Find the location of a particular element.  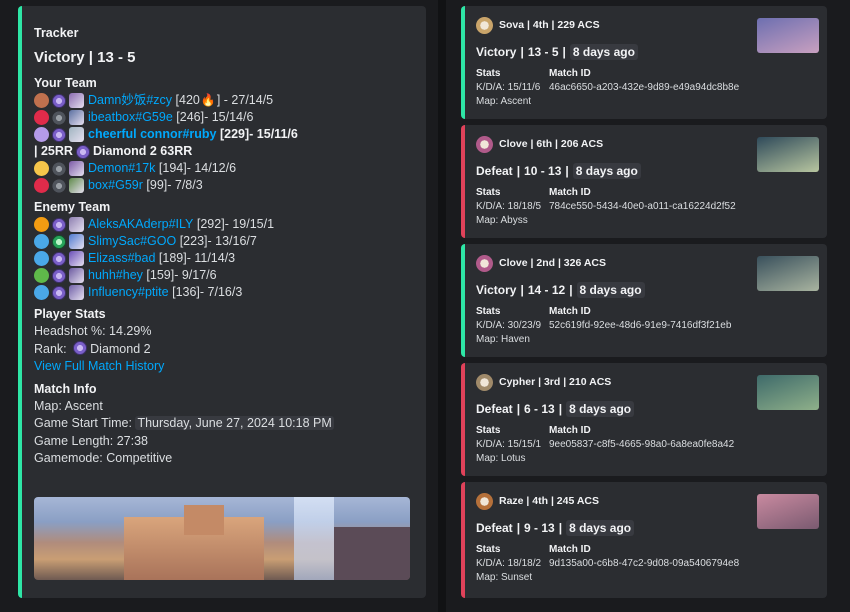

agent-placement-acs: Clove | 6th | 206 ACS is located at coordinates (551, 144).